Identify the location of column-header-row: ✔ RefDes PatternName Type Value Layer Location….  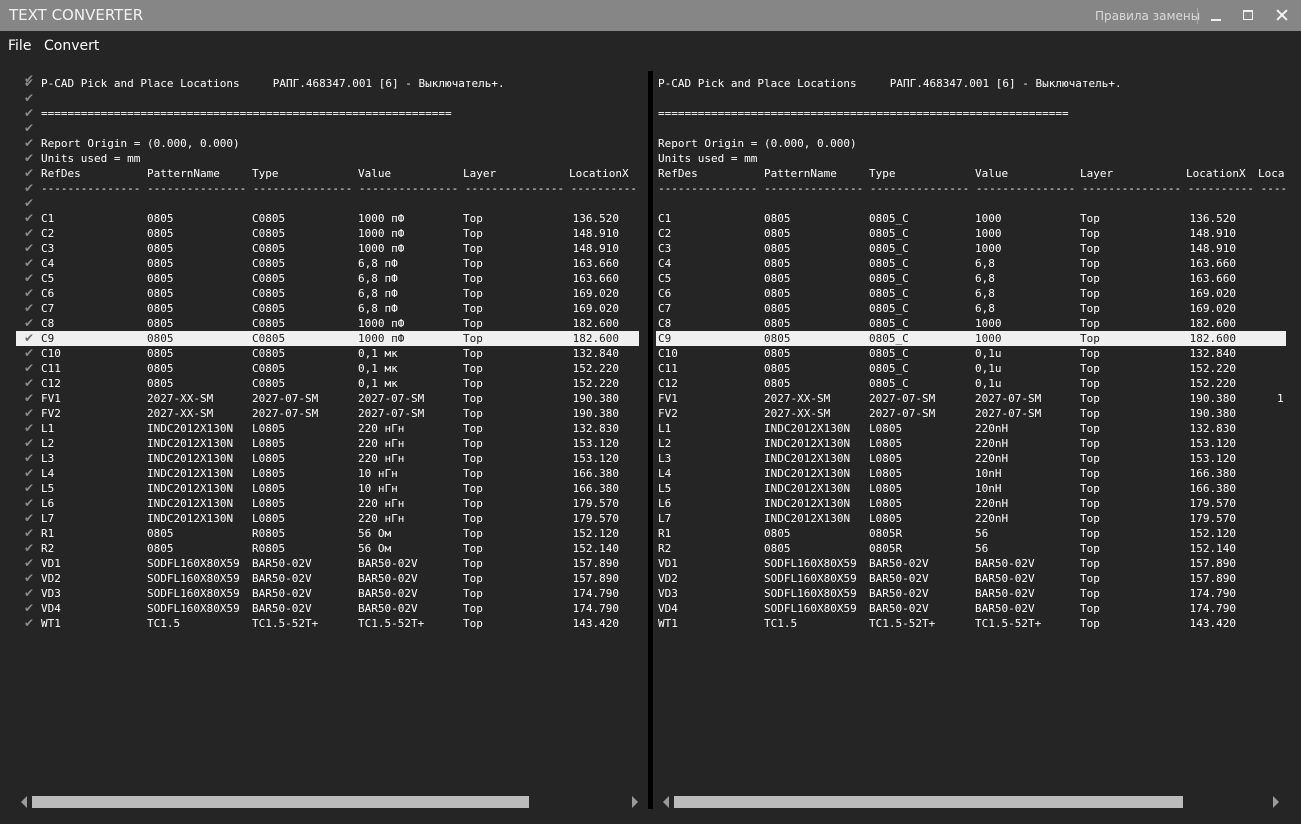
(327, 173).